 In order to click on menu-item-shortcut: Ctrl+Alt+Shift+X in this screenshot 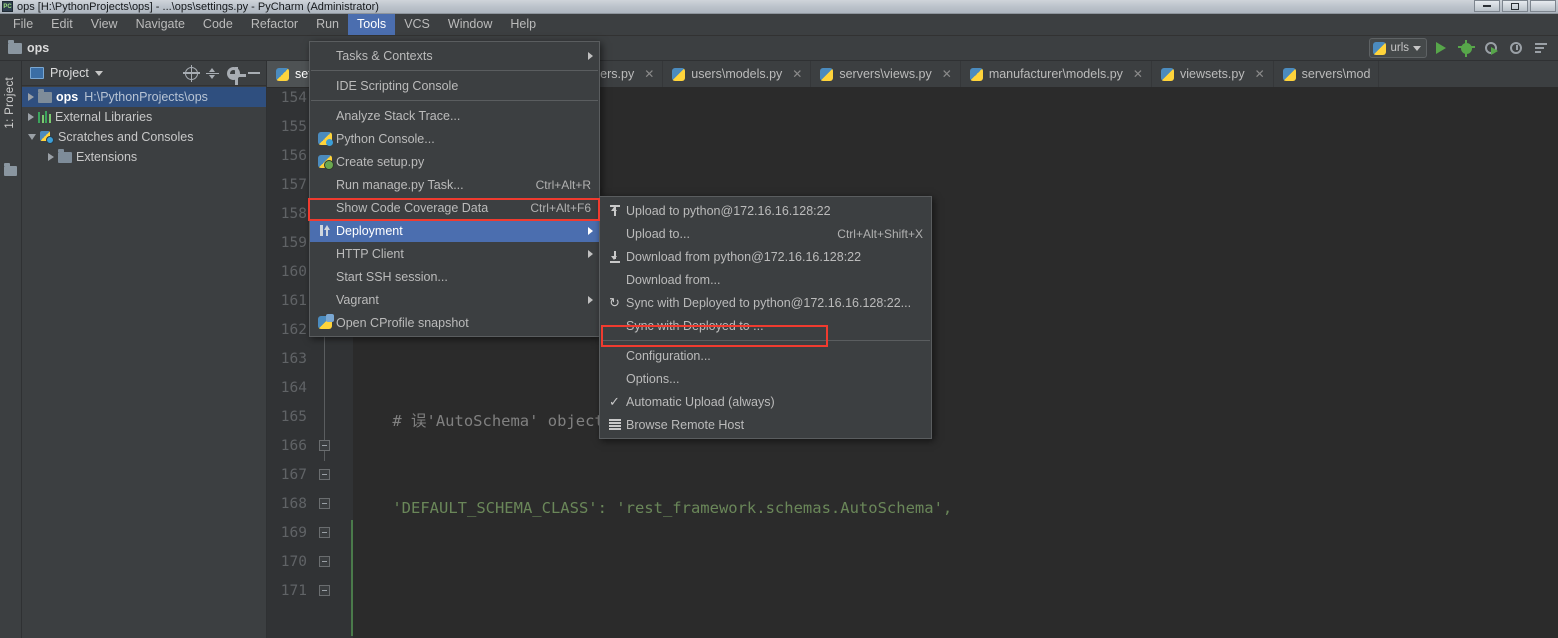, I will do `click(880, 233)`.